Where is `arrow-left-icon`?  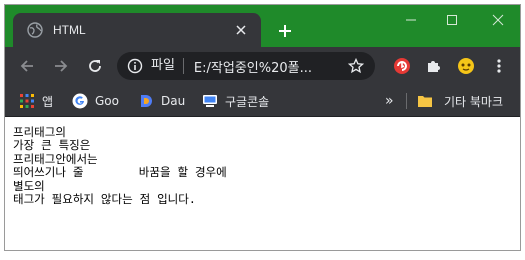 arrow-left-icon is located at coordinates (26, 66).